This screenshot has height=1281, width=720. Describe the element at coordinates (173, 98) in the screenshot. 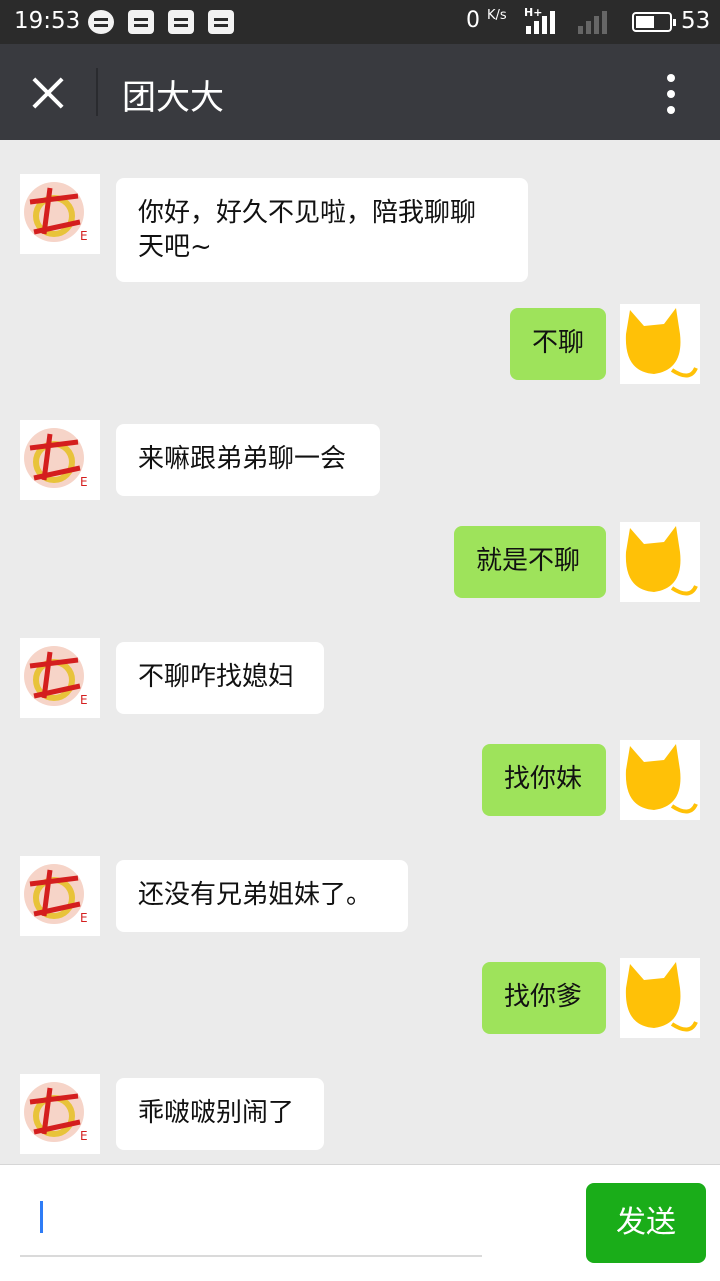

I see `page-title: 团大大` at that location.